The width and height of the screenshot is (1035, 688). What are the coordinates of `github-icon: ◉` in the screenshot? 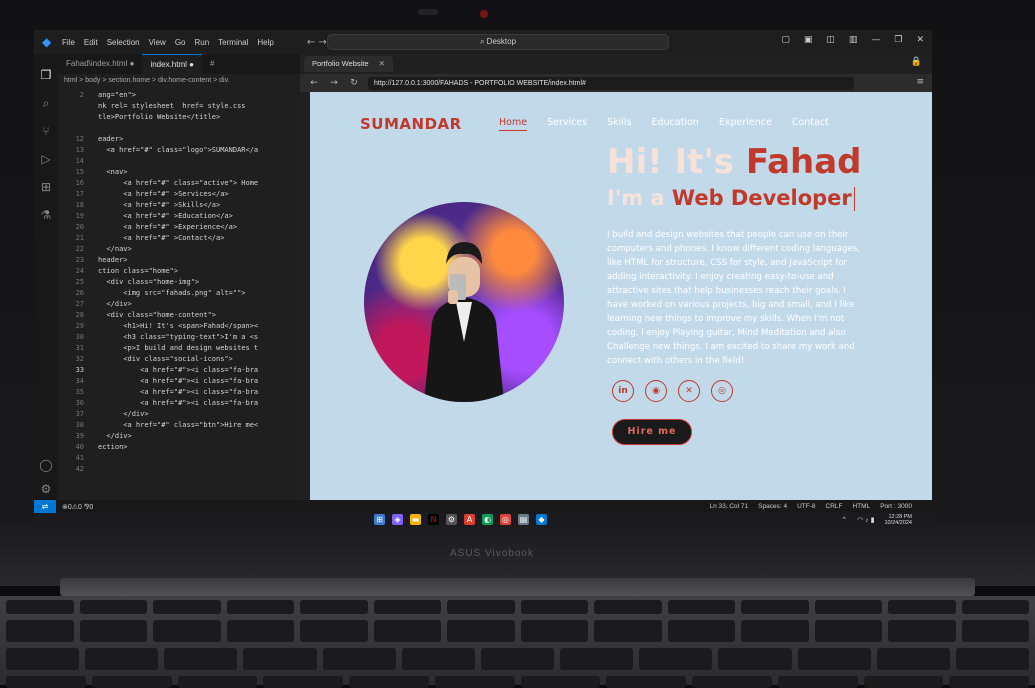 It's located at (656, 391).